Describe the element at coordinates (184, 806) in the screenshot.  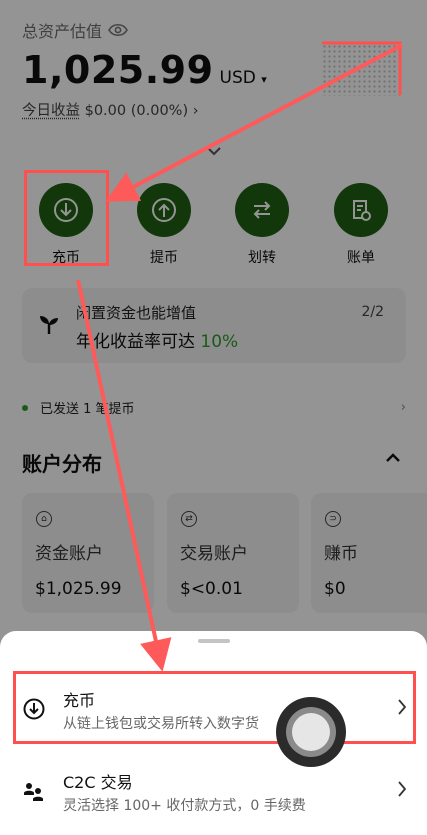
I see `option-subtitle: 灵活选择 100+ 收付款方式，0 手续费` at that location.